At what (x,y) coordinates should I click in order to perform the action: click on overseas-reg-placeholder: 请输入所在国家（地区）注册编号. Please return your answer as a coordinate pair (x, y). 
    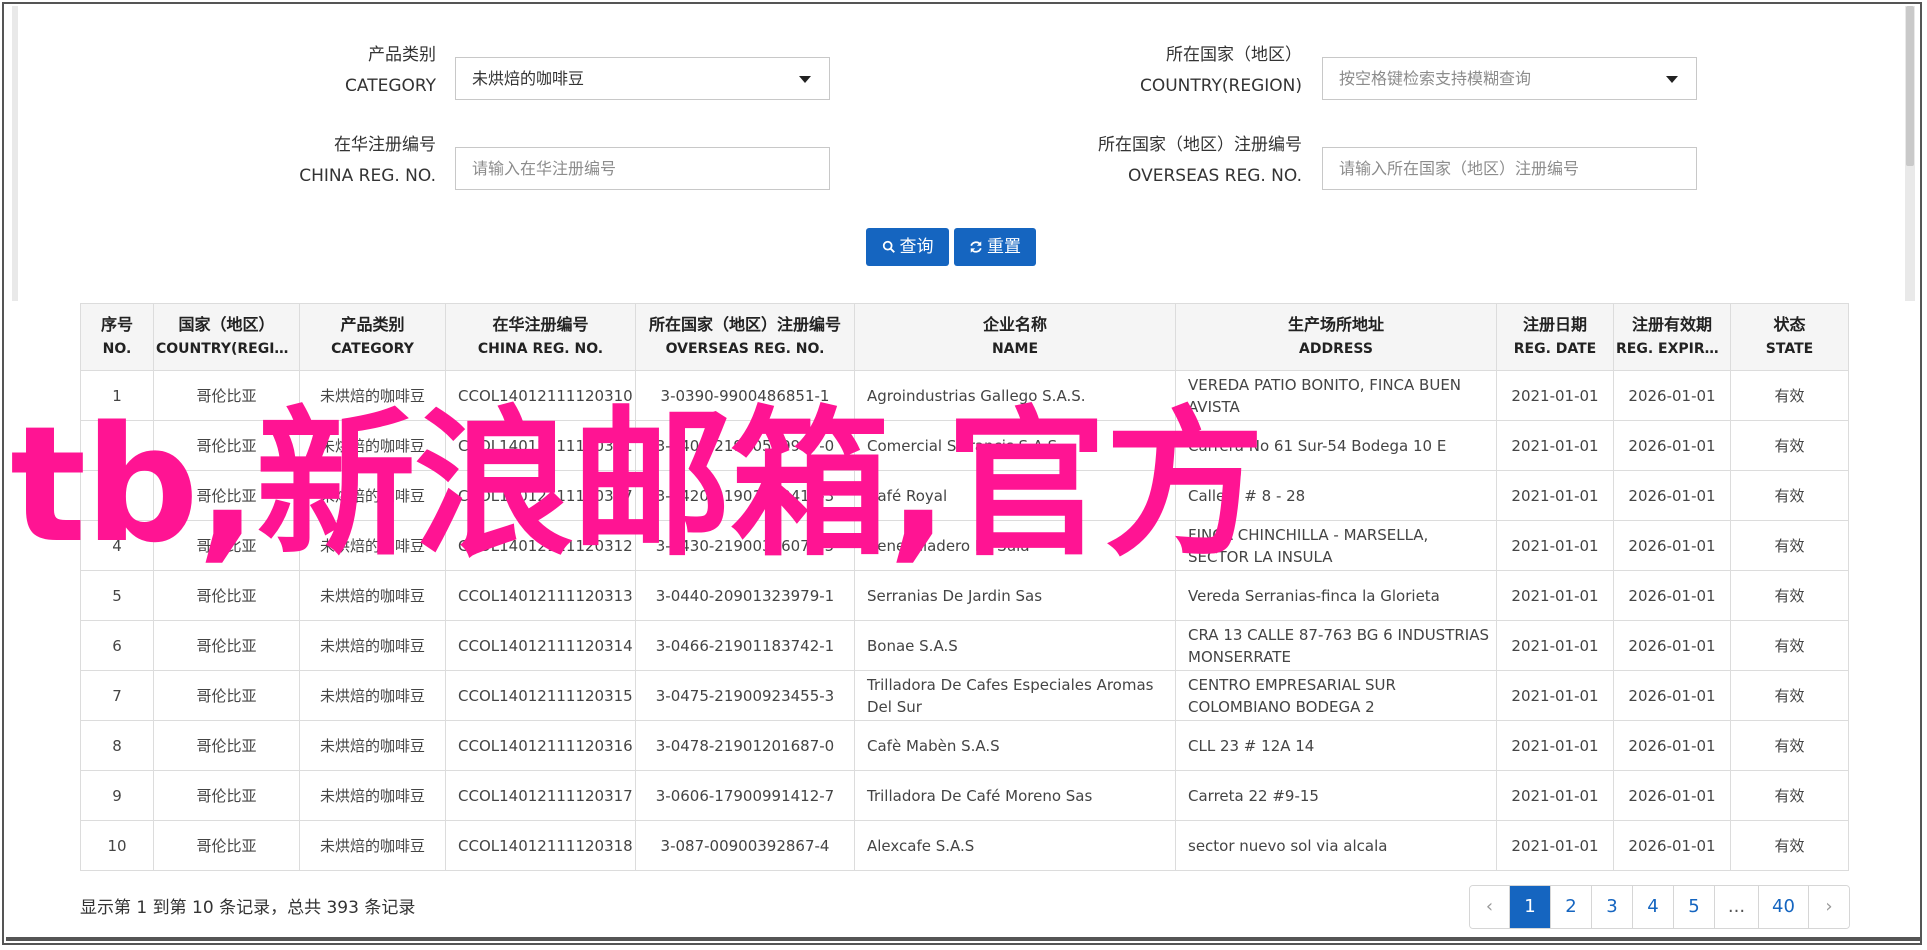
    Looking at the image, I should click on (1459, 168).